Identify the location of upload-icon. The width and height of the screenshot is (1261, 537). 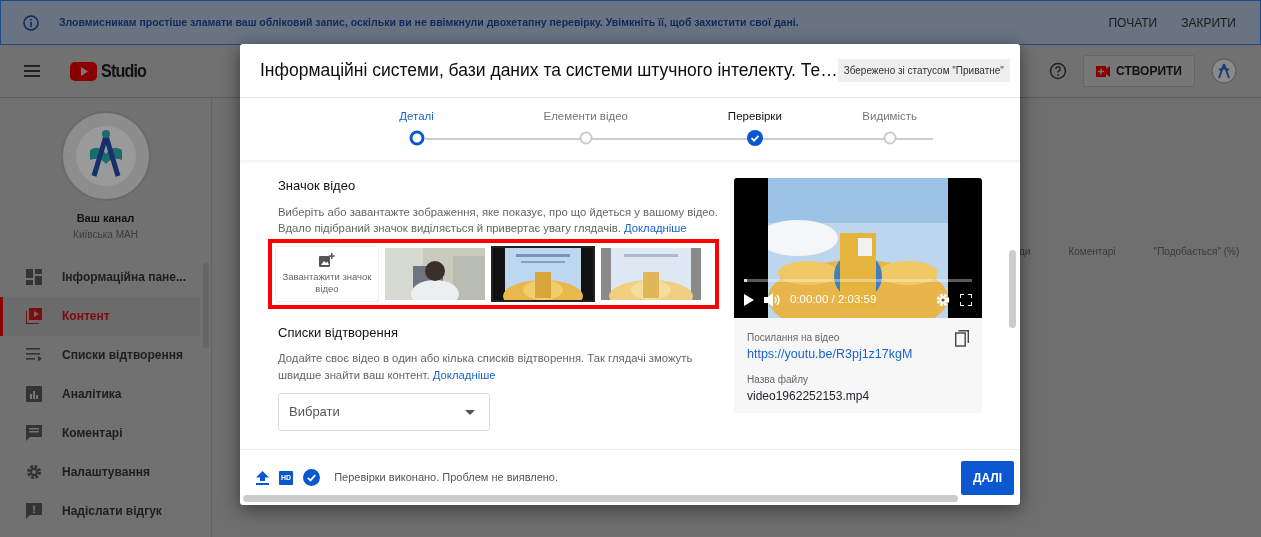
(262, 477).